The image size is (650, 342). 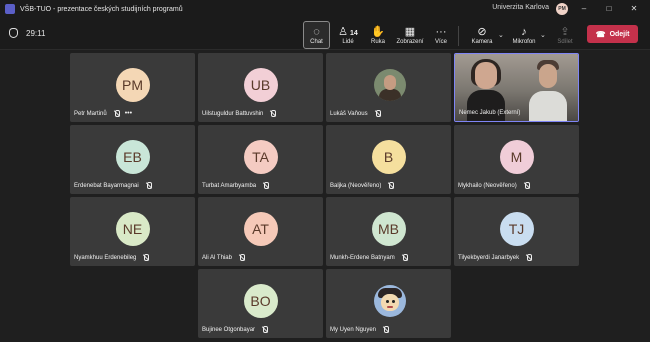 I want to click on timer-label: 29:11, so click(x=36, y=33).